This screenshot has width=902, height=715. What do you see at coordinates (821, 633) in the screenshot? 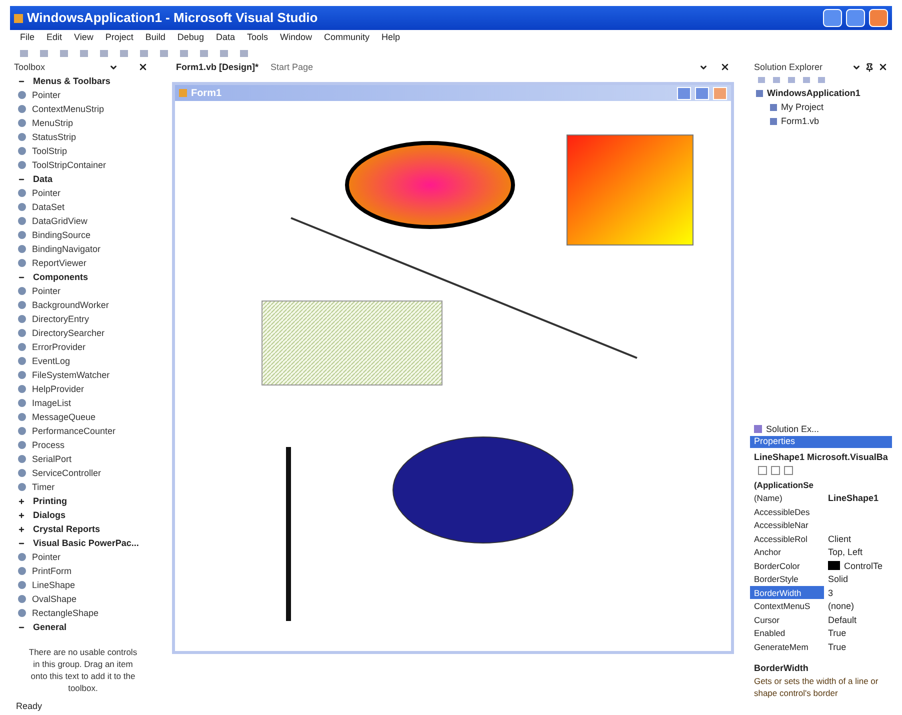
I see `property-row: Enabled True` at bounding box center [821, 633].